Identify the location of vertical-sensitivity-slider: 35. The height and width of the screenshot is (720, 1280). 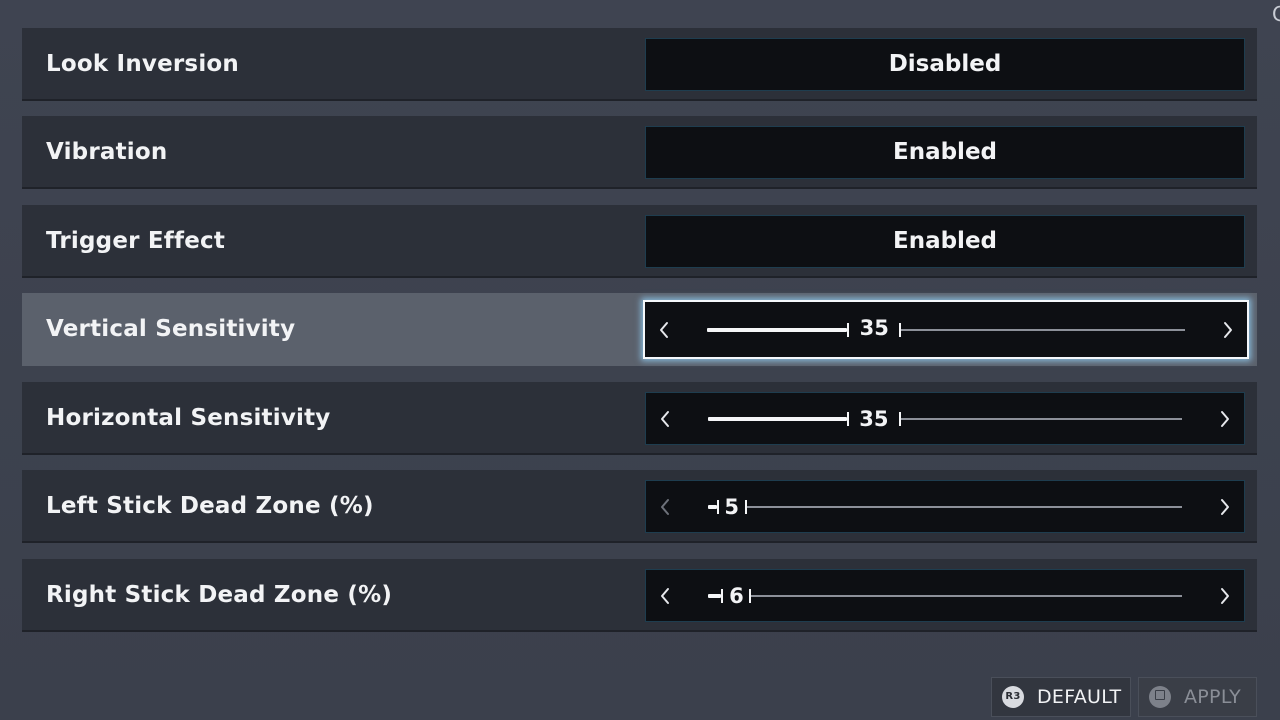
(946, 329).